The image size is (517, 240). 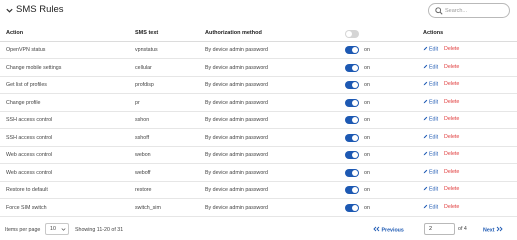 What do you see at coordinates (34, 67) in the screenshot?
I see `rule-action: Change mobile settings` at bounding box center [34, 67].